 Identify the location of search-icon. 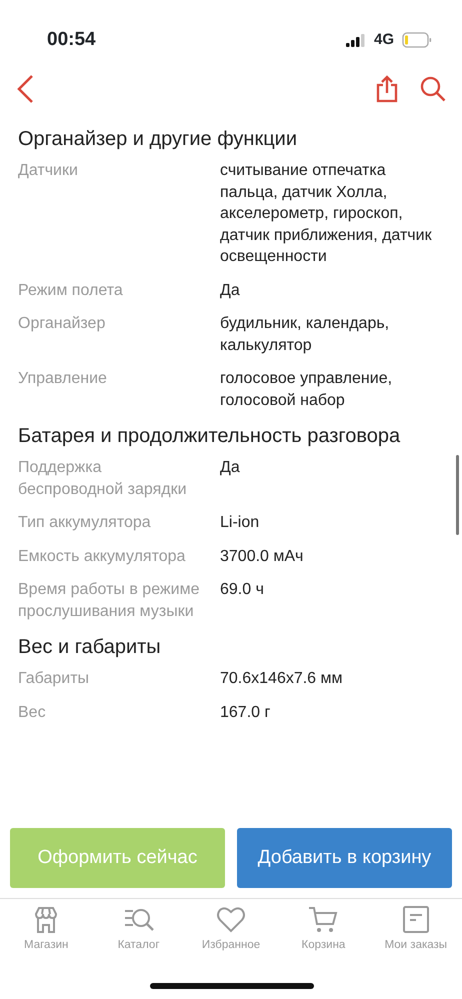
(433, 89).